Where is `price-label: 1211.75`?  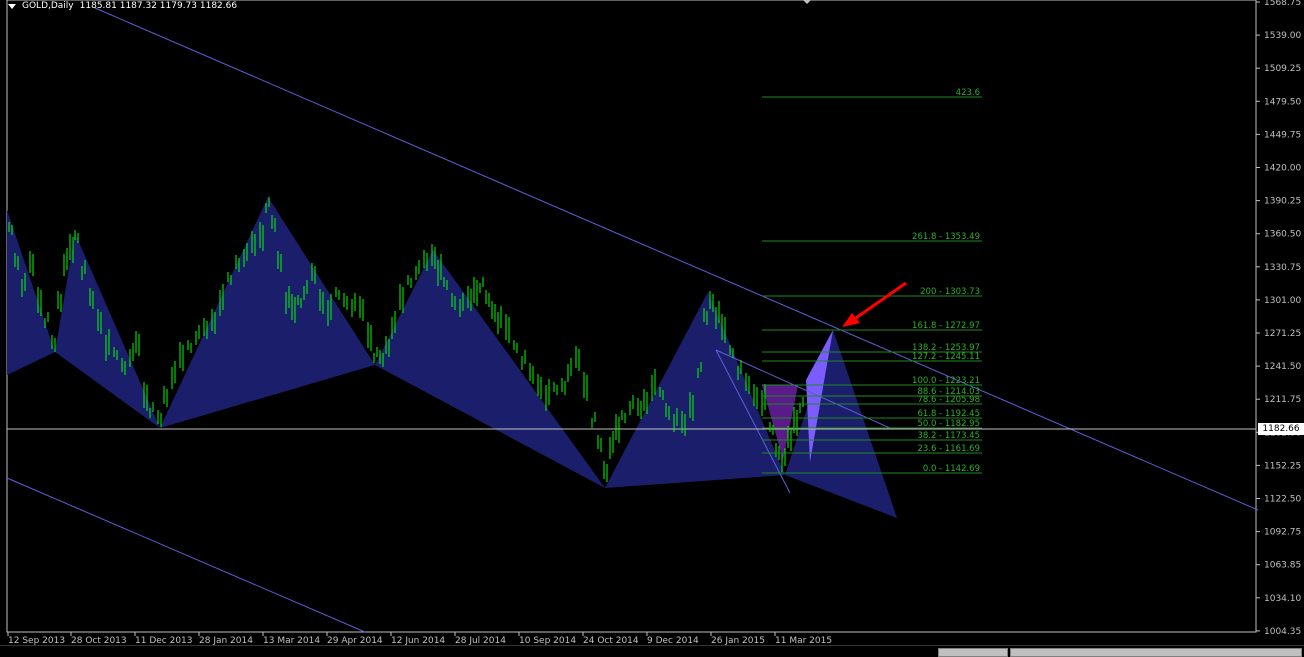
price-label: 1211.75 is located at coordinates (1282, 400).